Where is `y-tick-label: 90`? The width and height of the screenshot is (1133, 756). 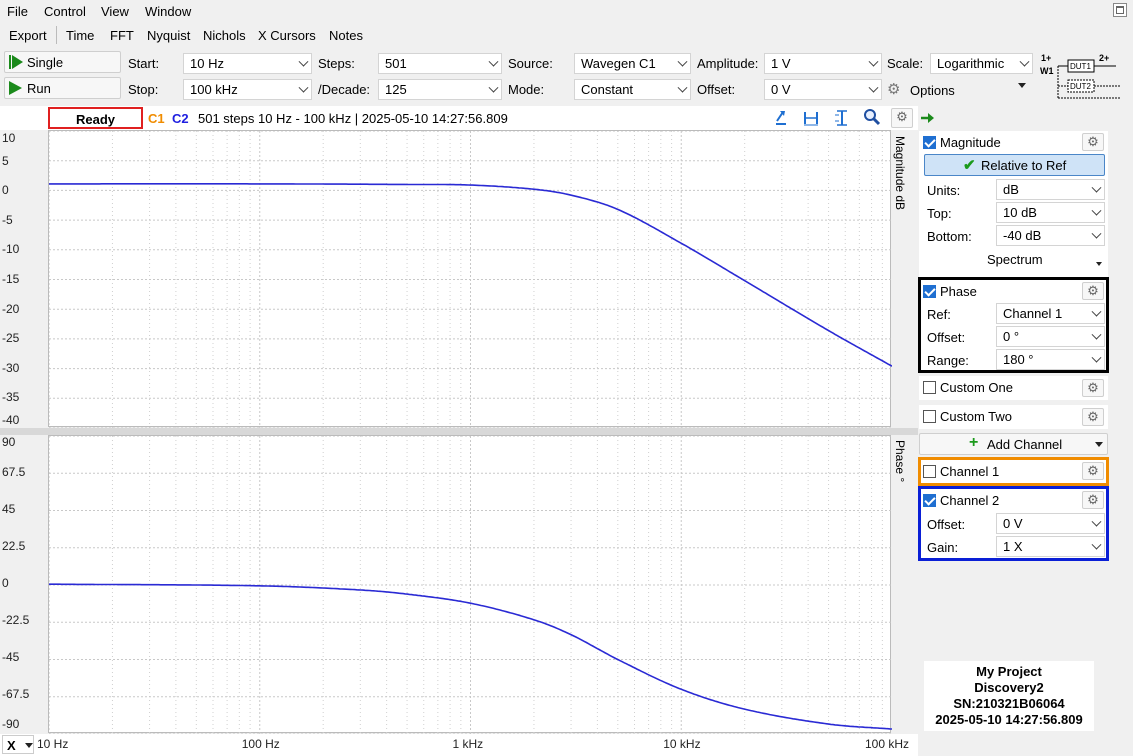 y-tick-label: 90 is located at coordinates (9, 442).